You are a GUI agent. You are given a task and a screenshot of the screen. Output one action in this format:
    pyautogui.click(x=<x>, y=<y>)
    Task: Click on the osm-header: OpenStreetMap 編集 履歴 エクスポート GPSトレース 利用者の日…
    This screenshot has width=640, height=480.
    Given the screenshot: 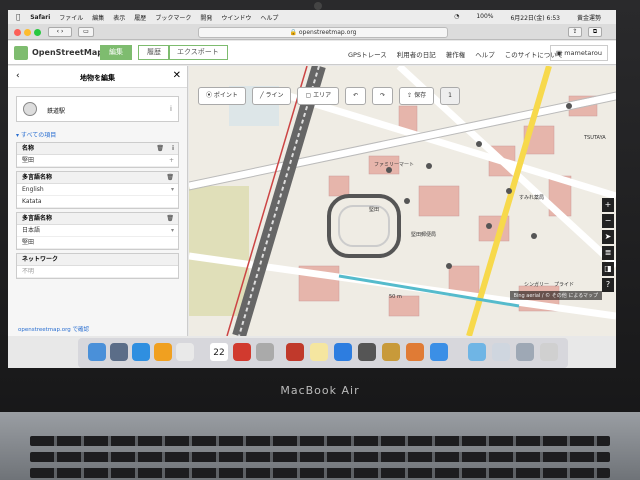 What is the action you would take?
    pyautogui.click(x=312, y=53)
    